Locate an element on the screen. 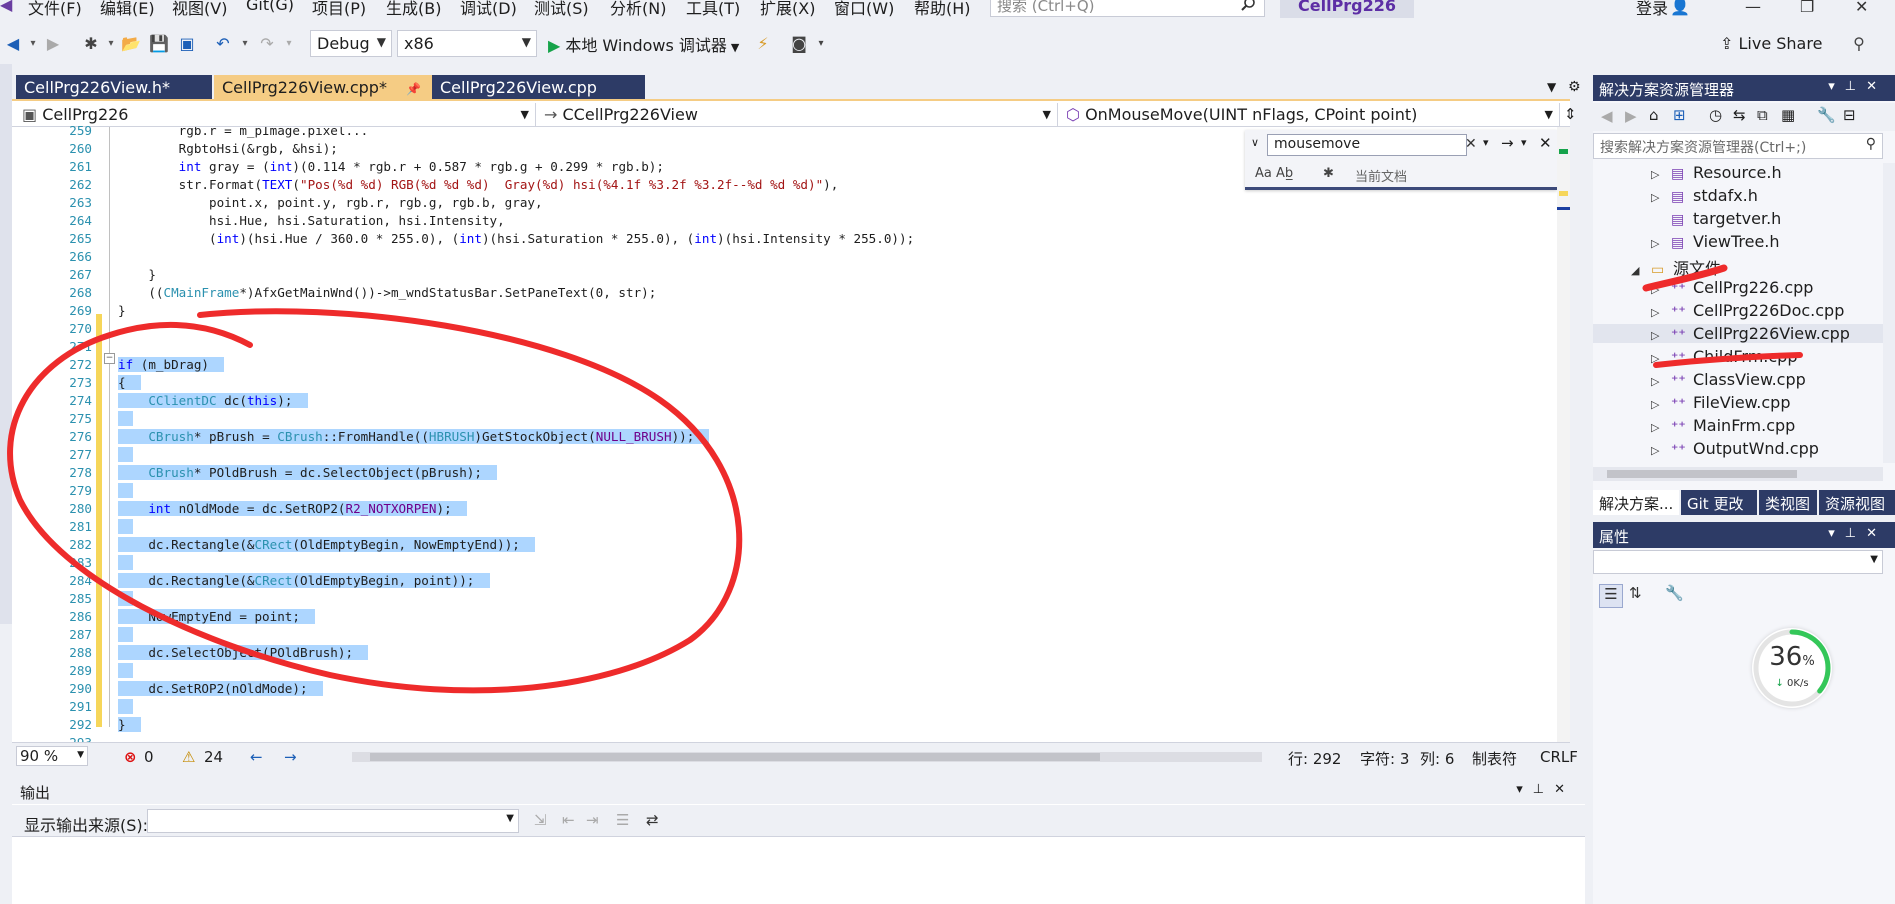 This screenshot has width=1895, height=904. browser-link-icon: ⚡ is located at coordinates (763, 43).